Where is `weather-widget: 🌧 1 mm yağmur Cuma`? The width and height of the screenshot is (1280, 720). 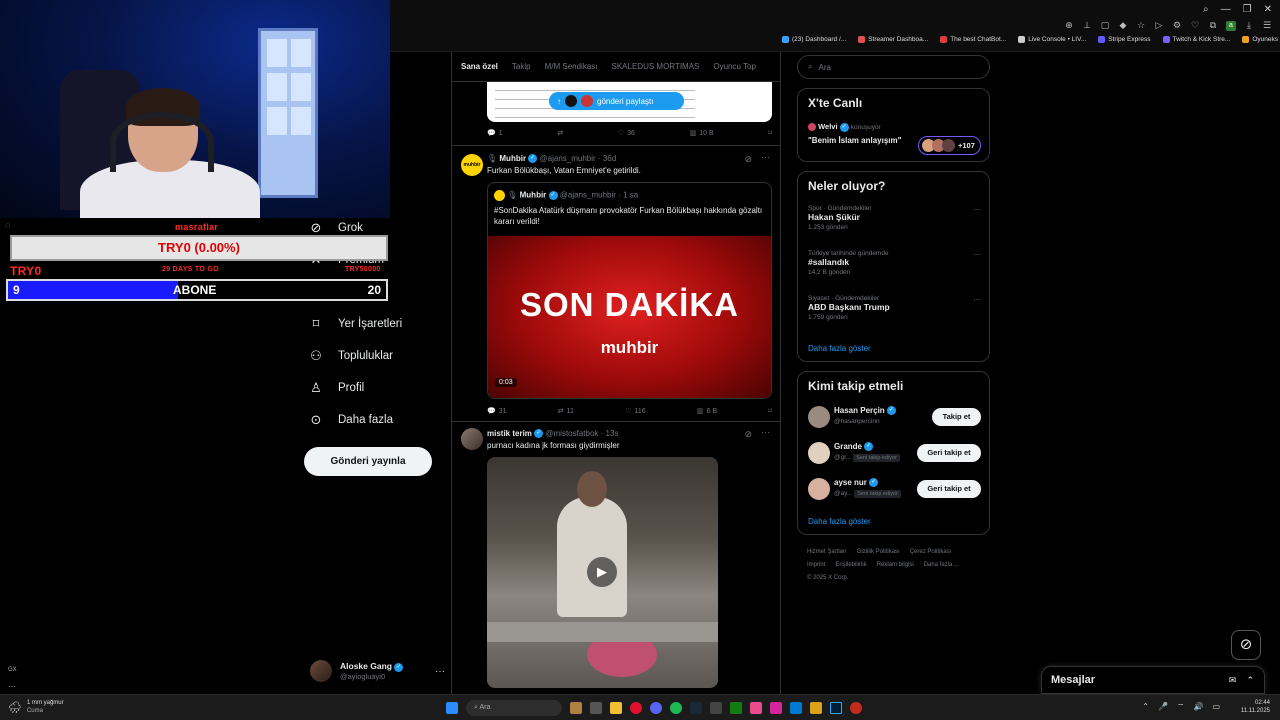 weather-widget: 🌧 1 mm yağmur Cuma is located at coordinates (36, 707).